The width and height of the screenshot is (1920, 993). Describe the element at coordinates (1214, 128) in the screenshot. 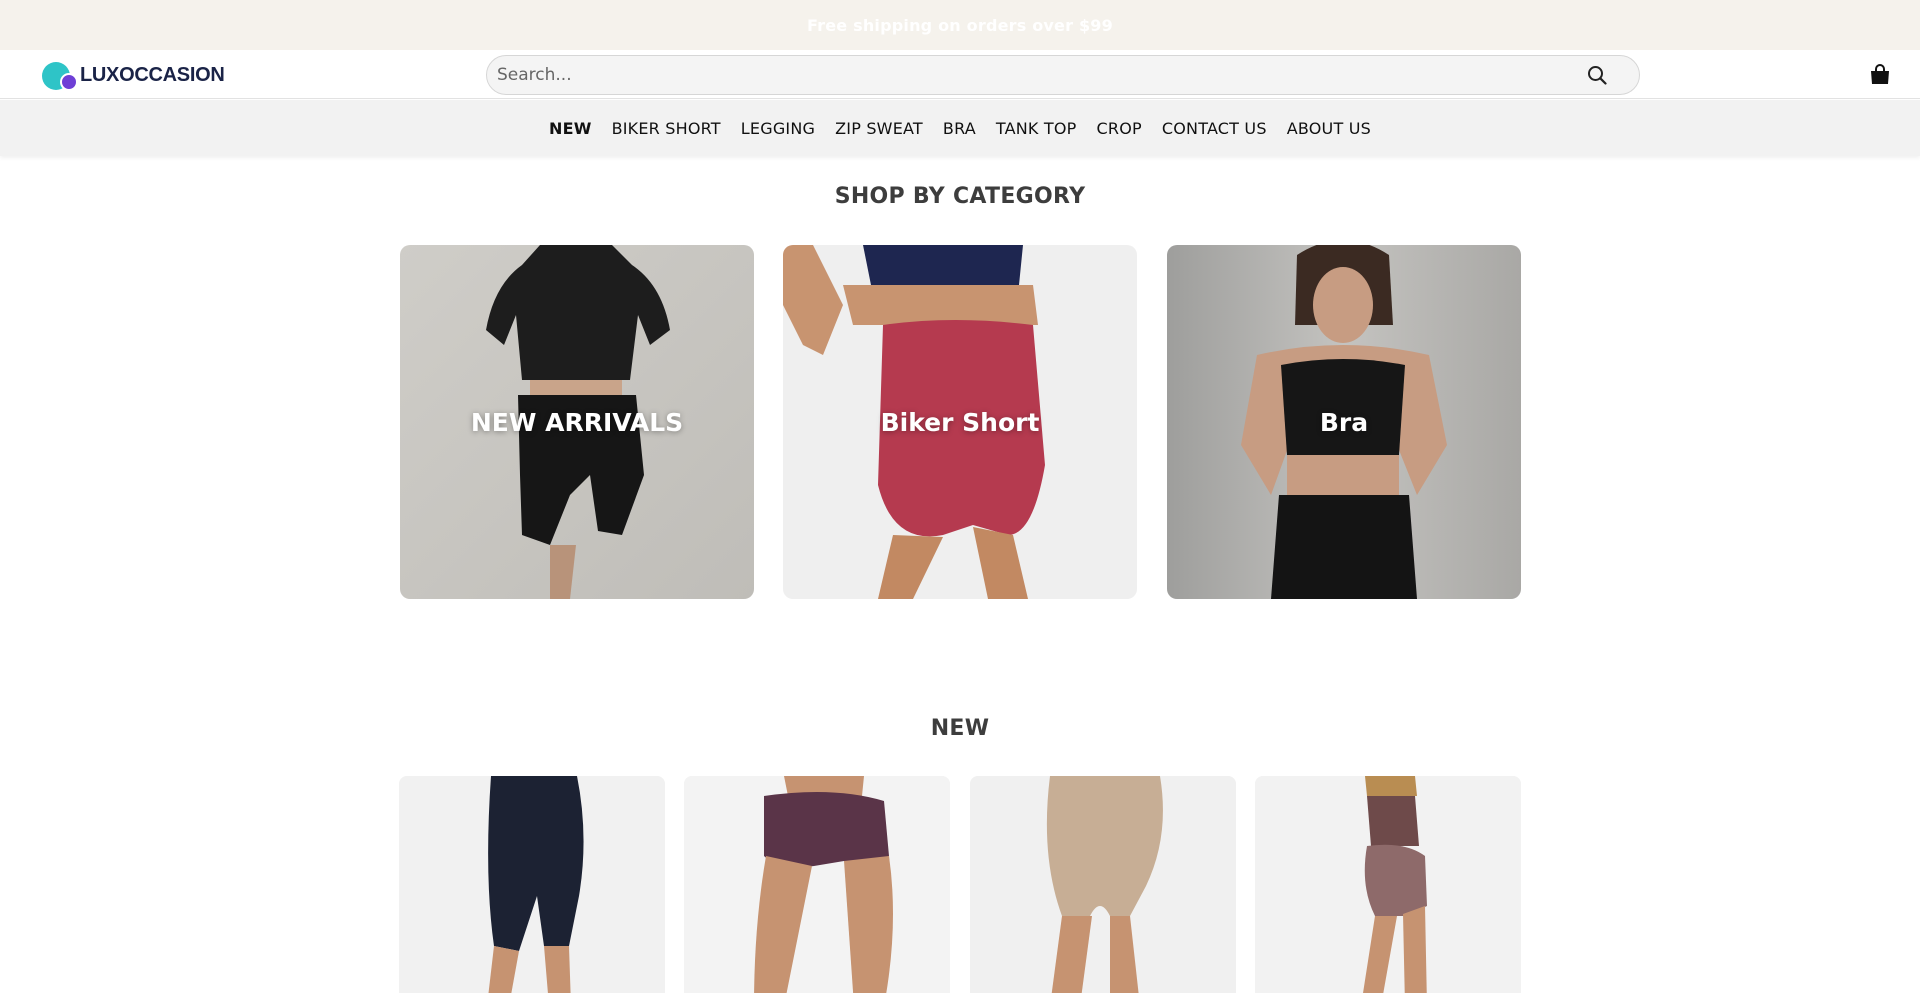

I see `nav-item-contact-us: CONTACT US` at that location.